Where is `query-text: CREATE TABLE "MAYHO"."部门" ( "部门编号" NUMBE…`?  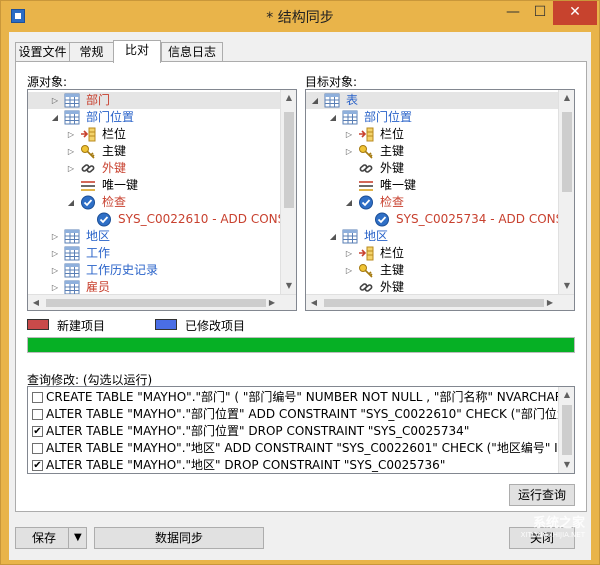
query-text: CREATE TABLE "MAYHO"."部门" ( "部门编号" NUMBE… is located at coordinates (302, 397).